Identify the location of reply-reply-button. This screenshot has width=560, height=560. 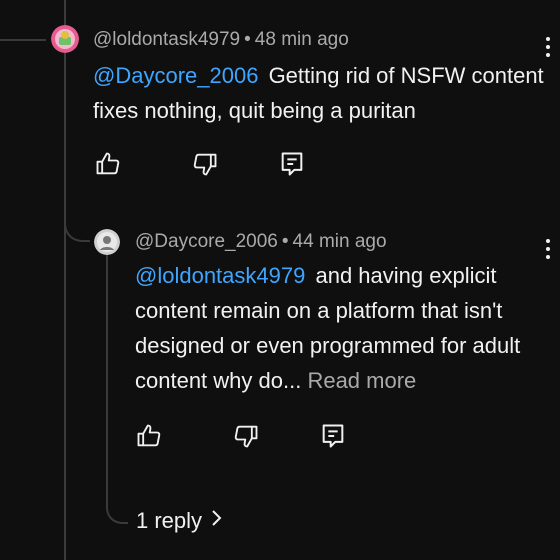
(333, 436).